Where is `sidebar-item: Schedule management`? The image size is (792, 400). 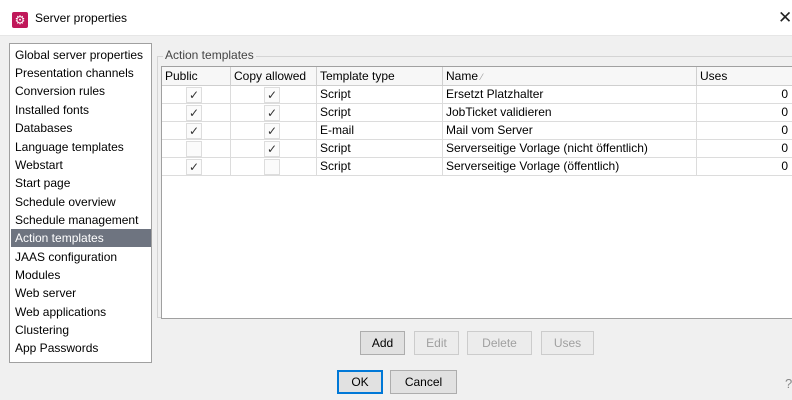
sidebar-item: Schedule management is located at coordinates (81, 220).